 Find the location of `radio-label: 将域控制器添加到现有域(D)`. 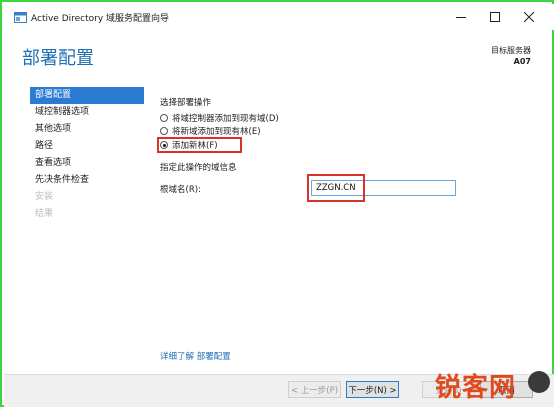

radio-label: 将域控制器添加到现有域(D) is located at coordinates (225, 119).